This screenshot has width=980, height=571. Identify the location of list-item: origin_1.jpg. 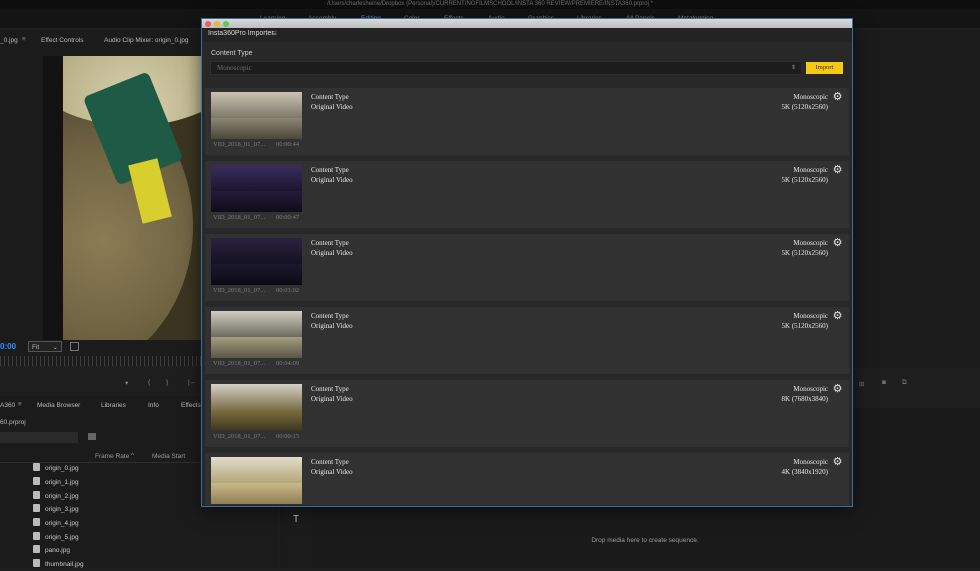
(56, 483).